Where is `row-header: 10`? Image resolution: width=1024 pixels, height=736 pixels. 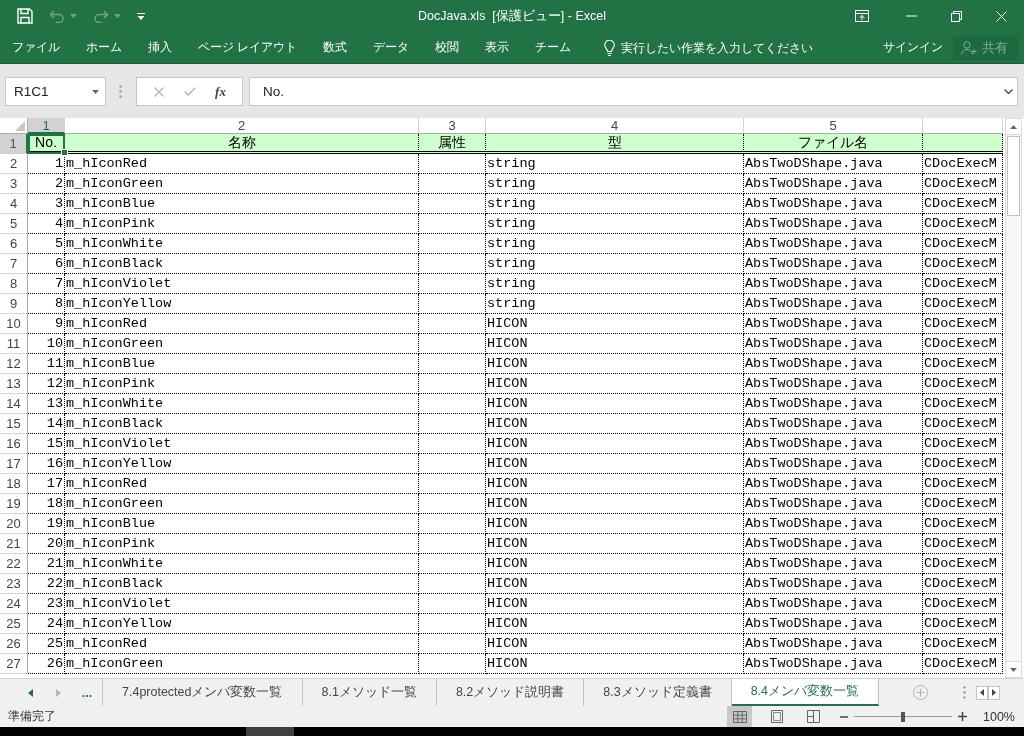
row-header: 10 is located at coordinates (14, 324).